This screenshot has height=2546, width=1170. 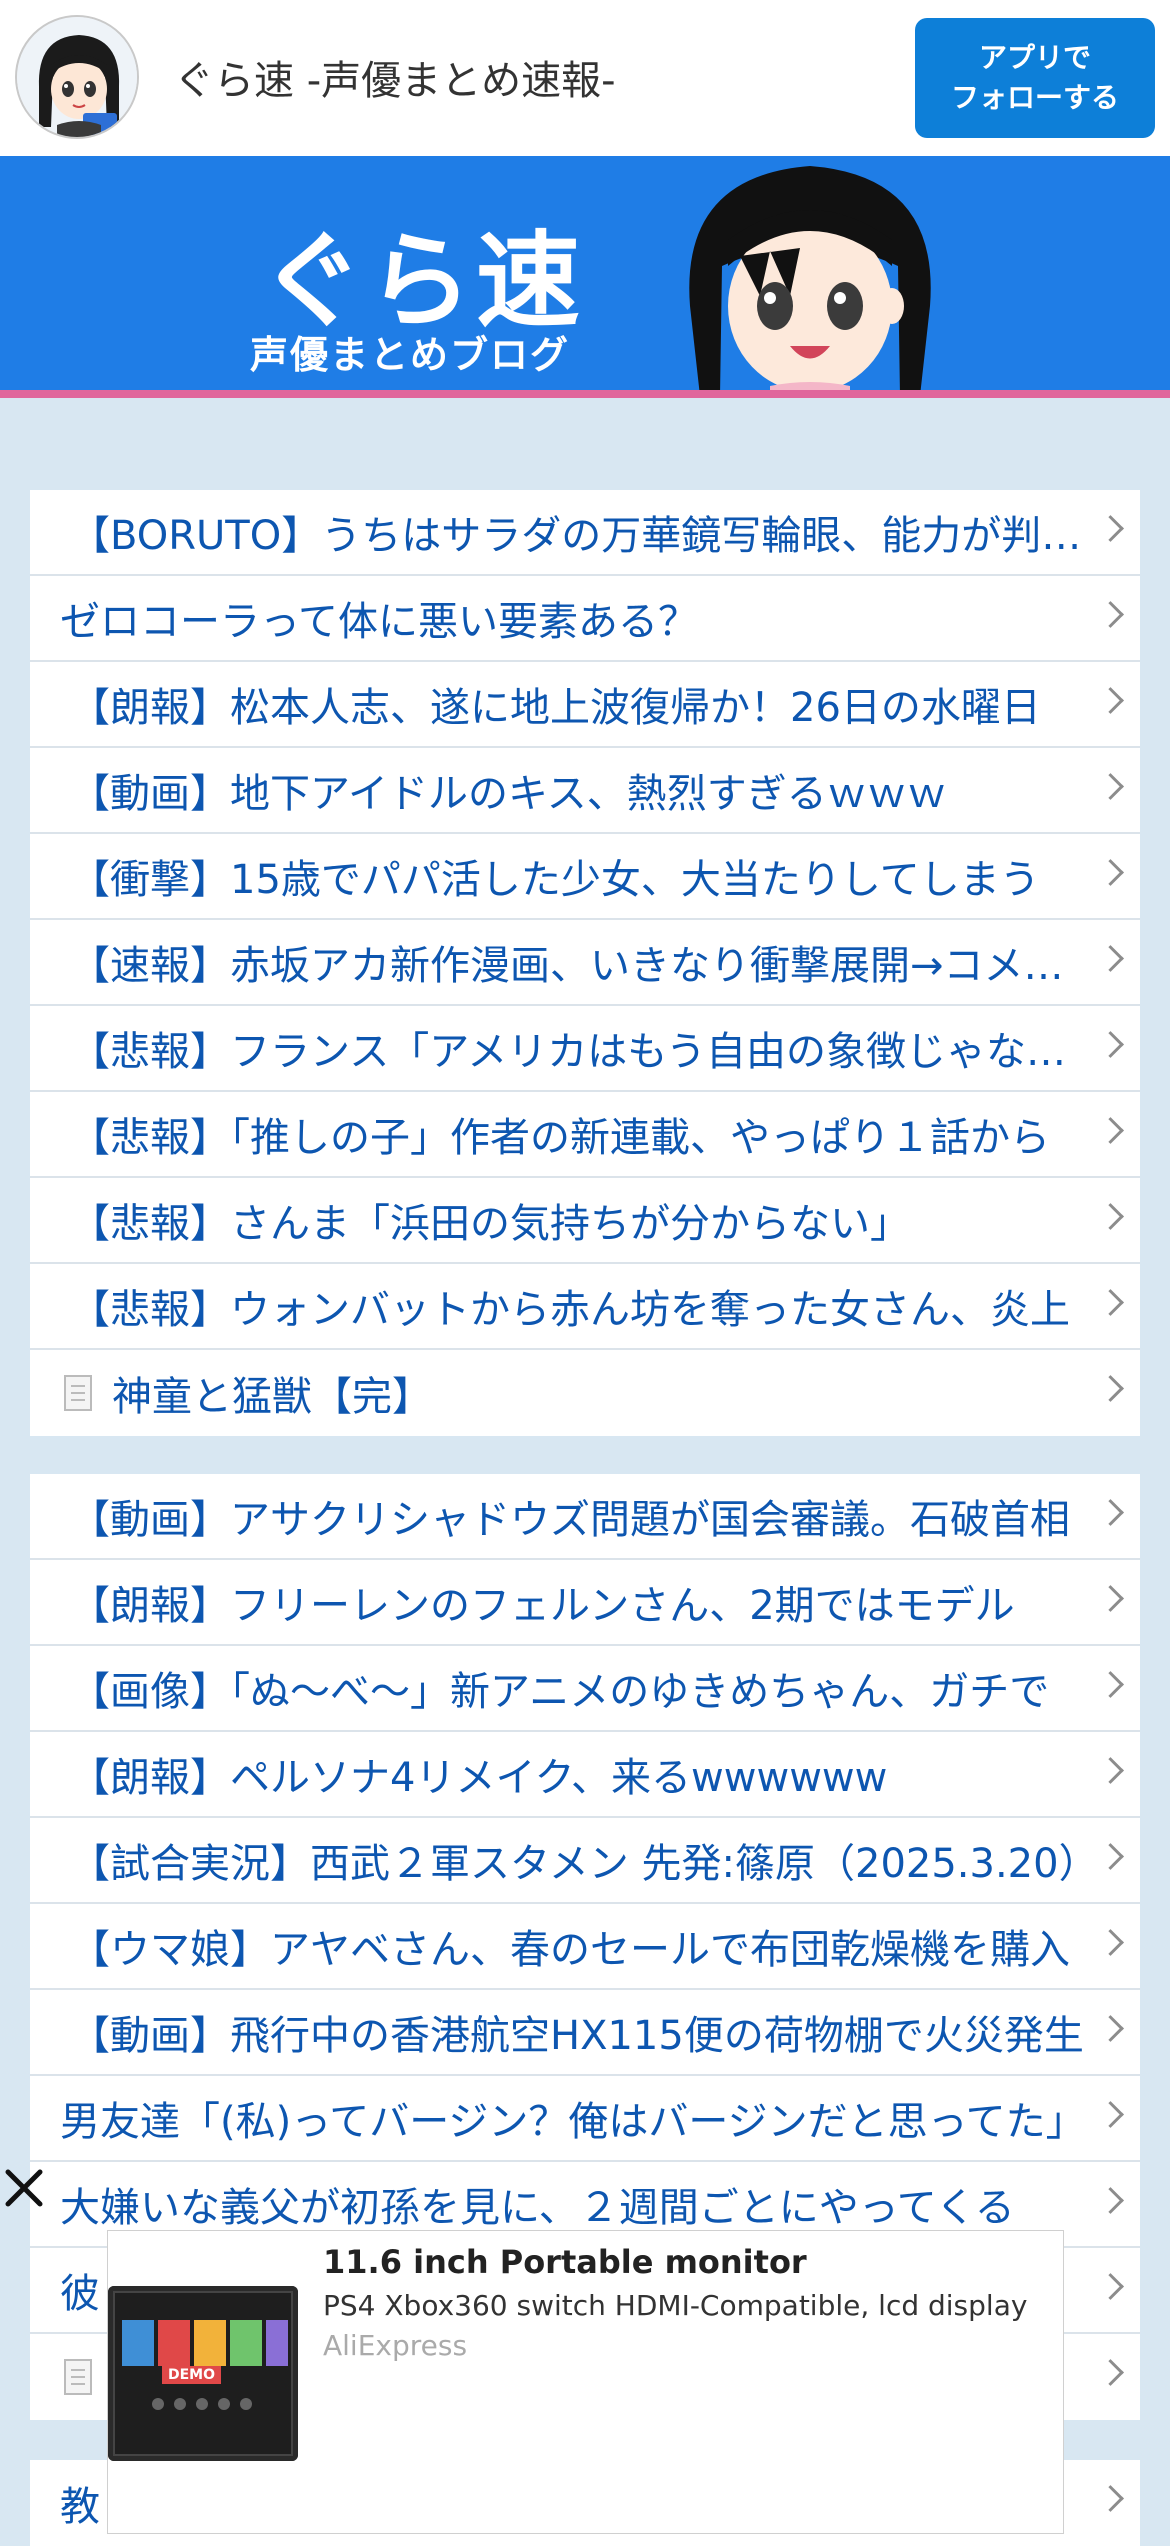 What do you see at coordinates (80, 2507) in the screenshot?
I see `list-item-label: 教` at bounding box center [80, 2507].